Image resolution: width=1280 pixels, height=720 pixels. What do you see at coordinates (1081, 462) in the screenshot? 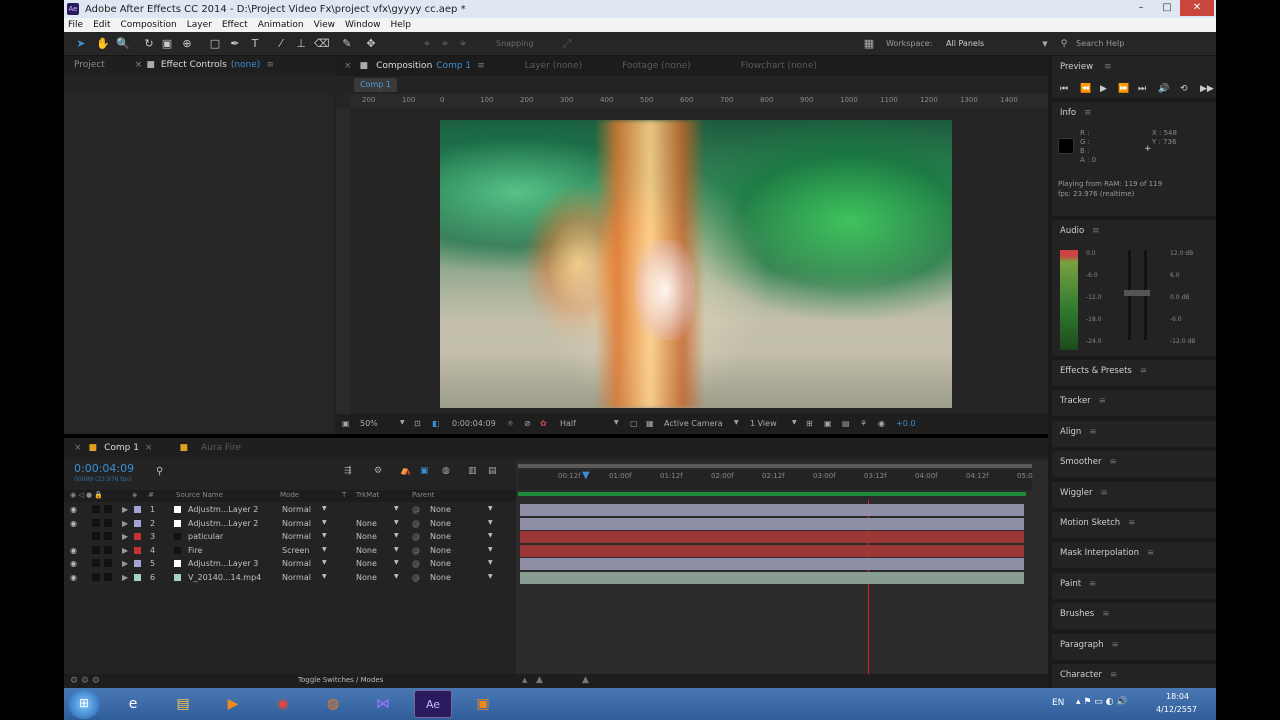
I see `panel-title: Smoother` at bounding box center [1081, 462].